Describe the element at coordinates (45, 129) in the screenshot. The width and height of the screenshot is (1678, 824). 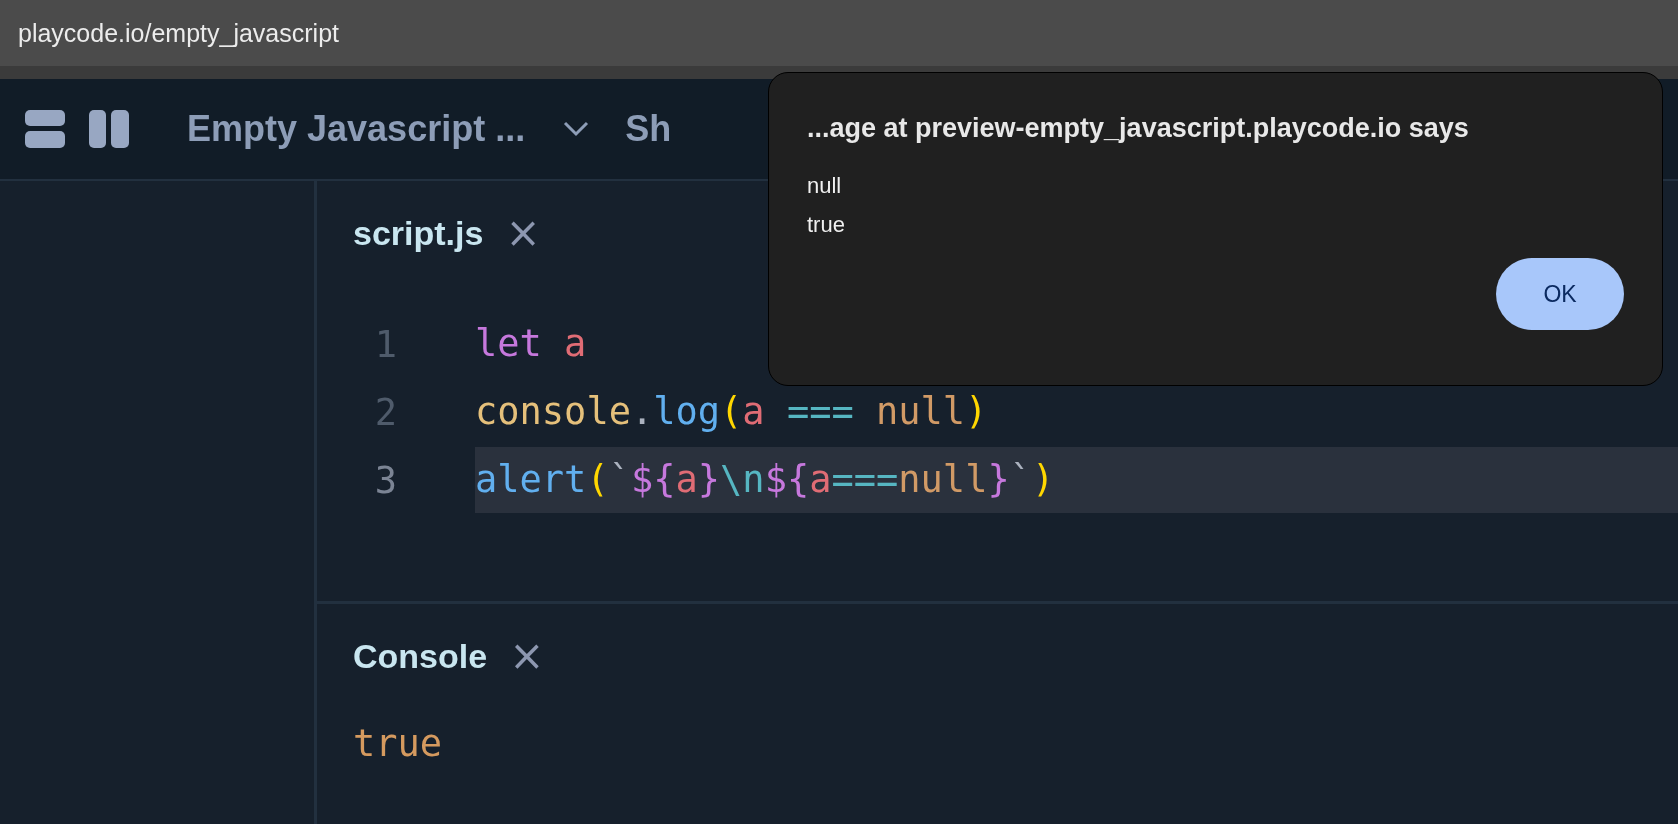
I see `horizontal-layout-icon` at that location.